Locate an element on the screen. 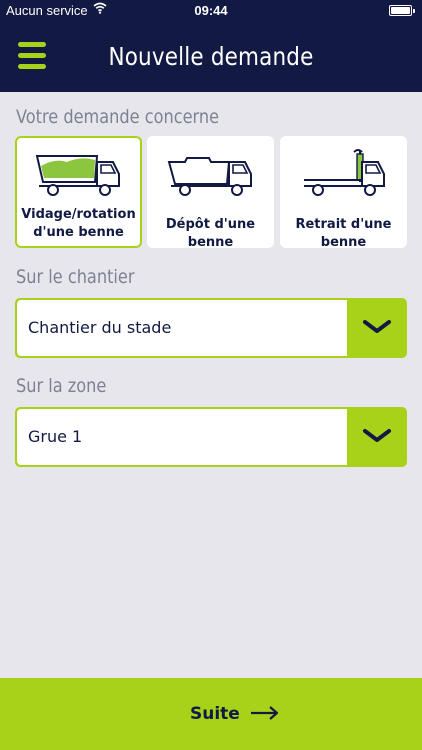  site-select: Chantier du stade is located at coordinates (211, 328).